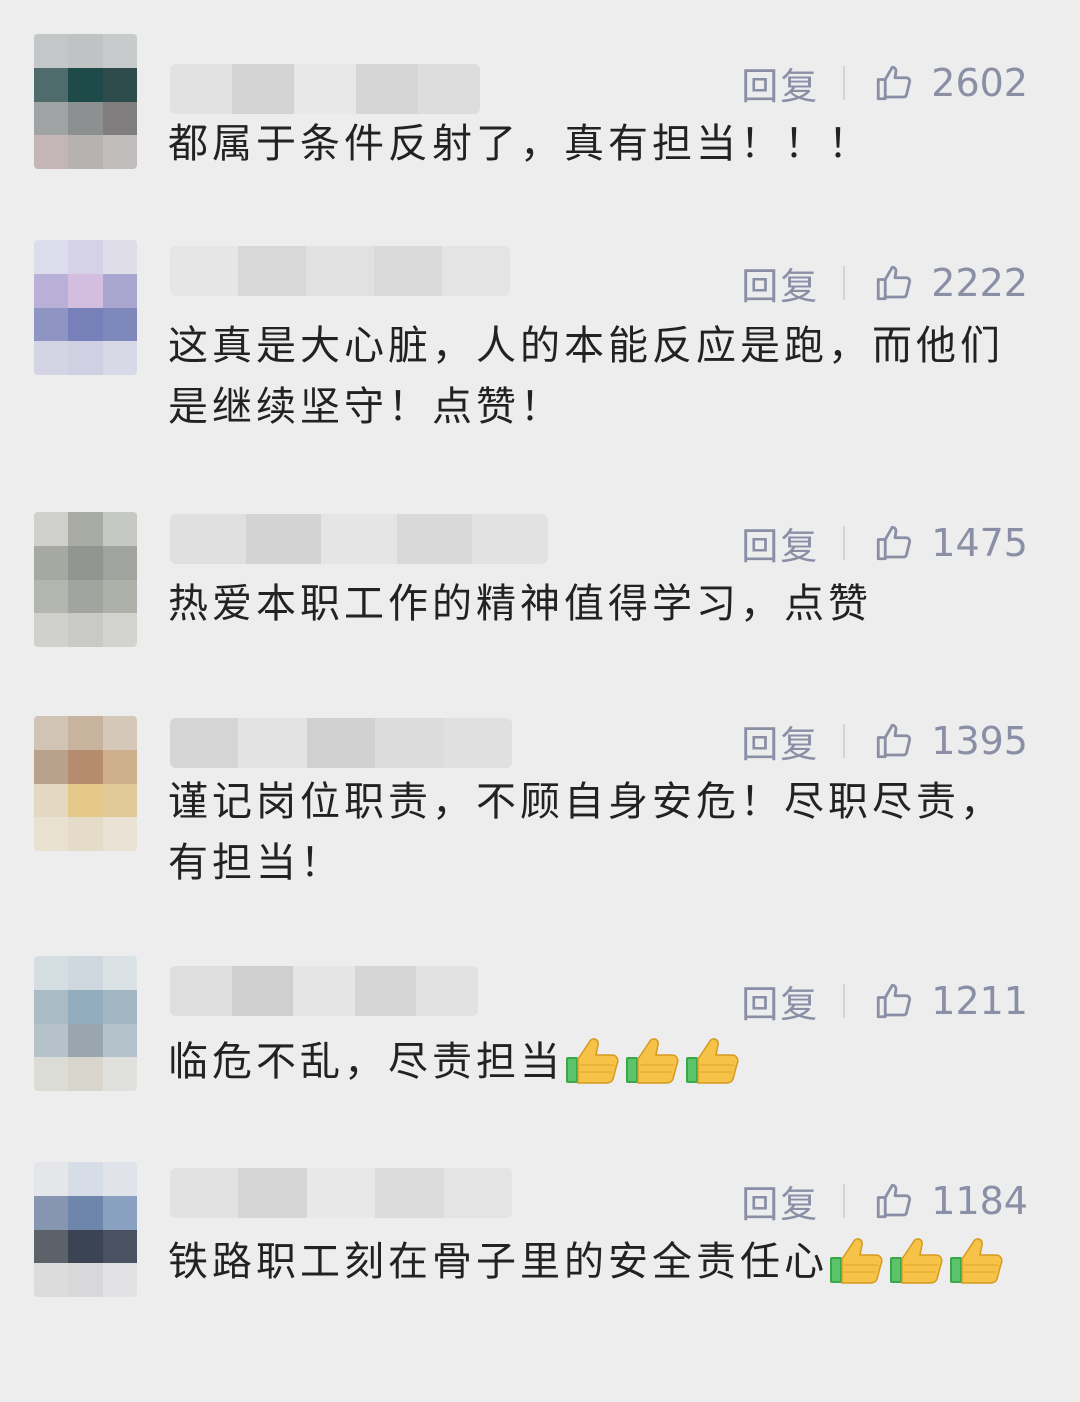  I want to click on comment-text-content: 铁路职工刻在骨子里的安全责任心, so click(498, 1262).